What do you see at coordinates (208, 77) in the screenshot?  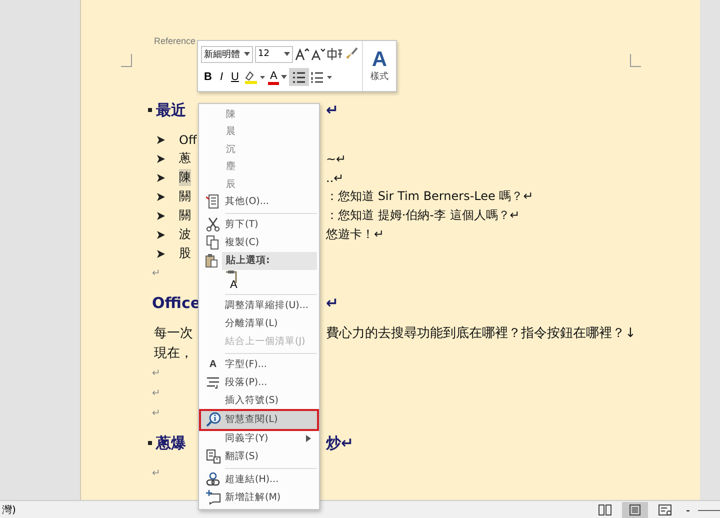 I see `bold-button: B` at bounding box center [208, 77].